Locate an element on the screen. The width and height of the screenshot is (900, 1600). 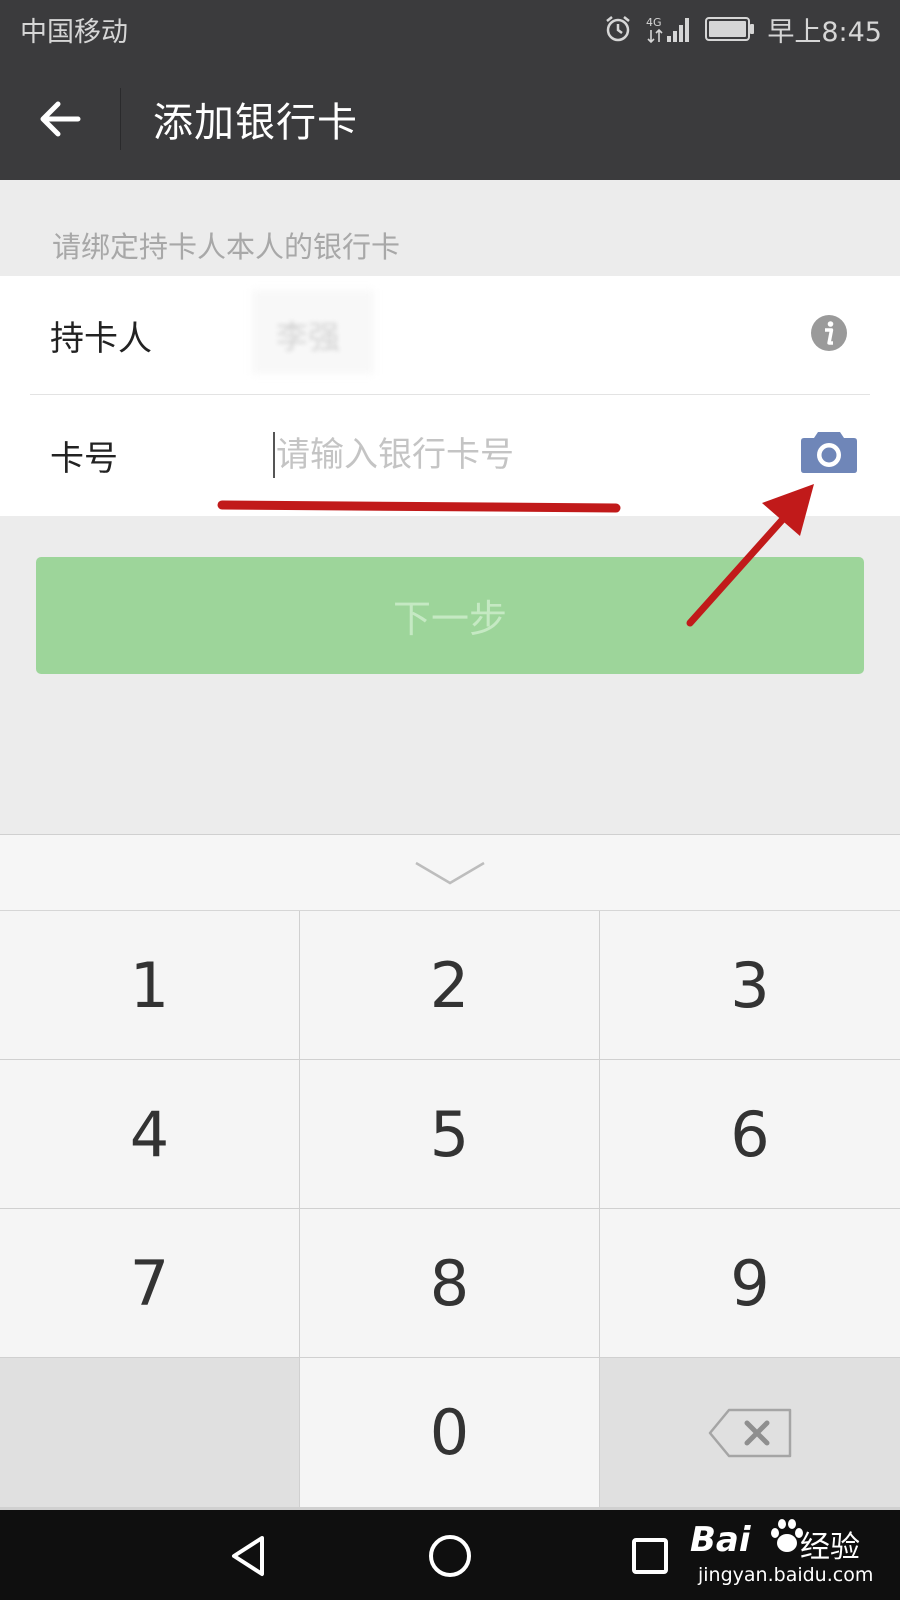
network-type: 4G is located at coordinates (654, 22).